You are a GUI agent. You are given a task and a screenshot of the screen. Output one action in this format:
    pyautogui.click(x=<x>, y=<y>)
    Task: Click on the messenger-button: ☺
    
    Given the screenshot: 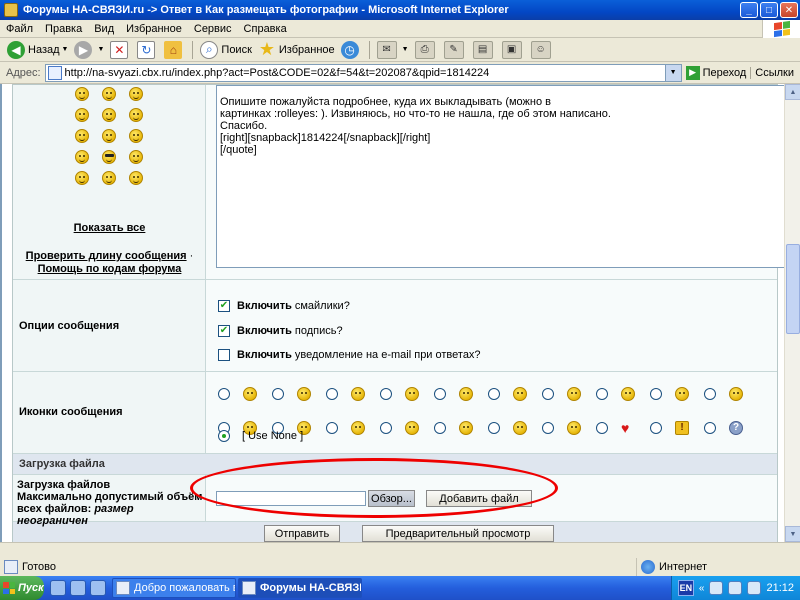 What is the action you would take?
    pyautogui.click(x=542, y=50)
    